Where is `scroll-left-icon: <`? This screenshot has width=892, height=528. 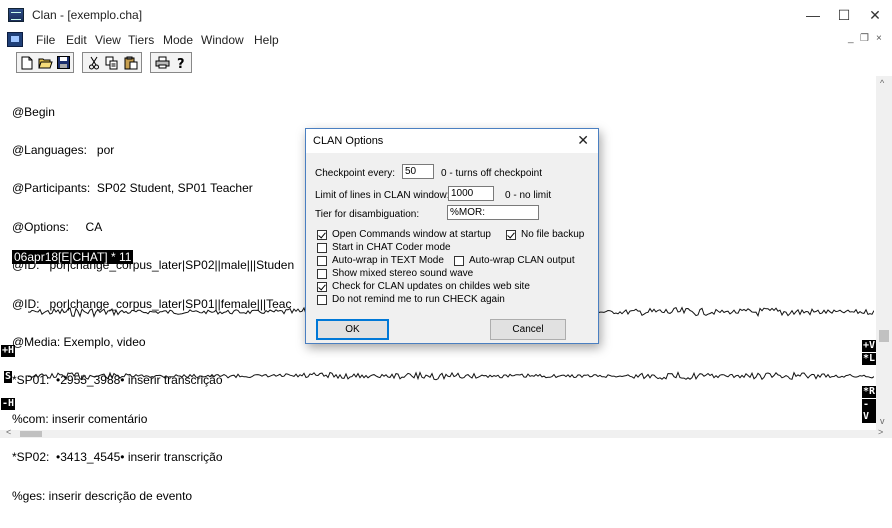
scroll-left-icon: < is located at coordinates (8, 432).